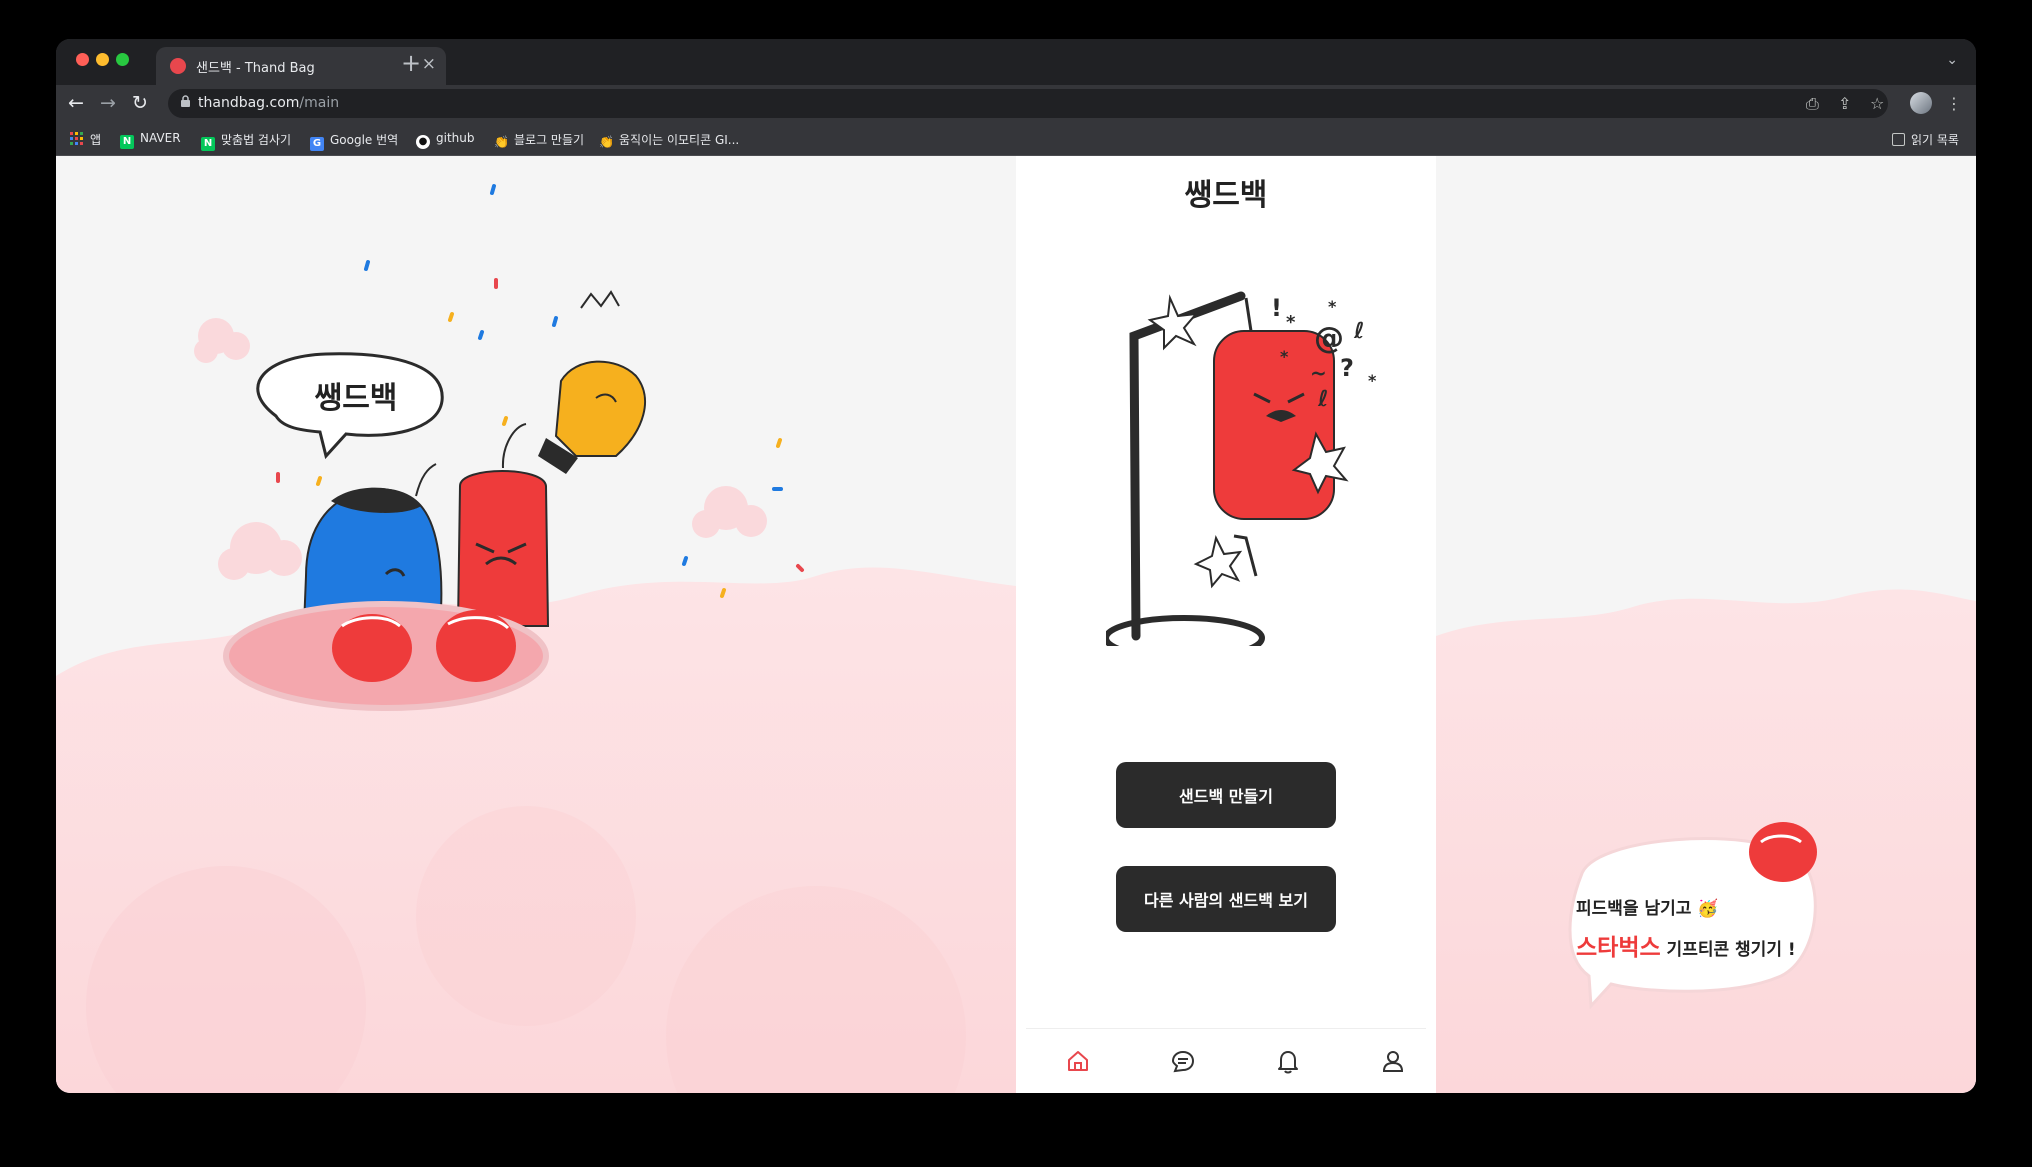  I want to click on bell-icon, so click(1288, 1061).